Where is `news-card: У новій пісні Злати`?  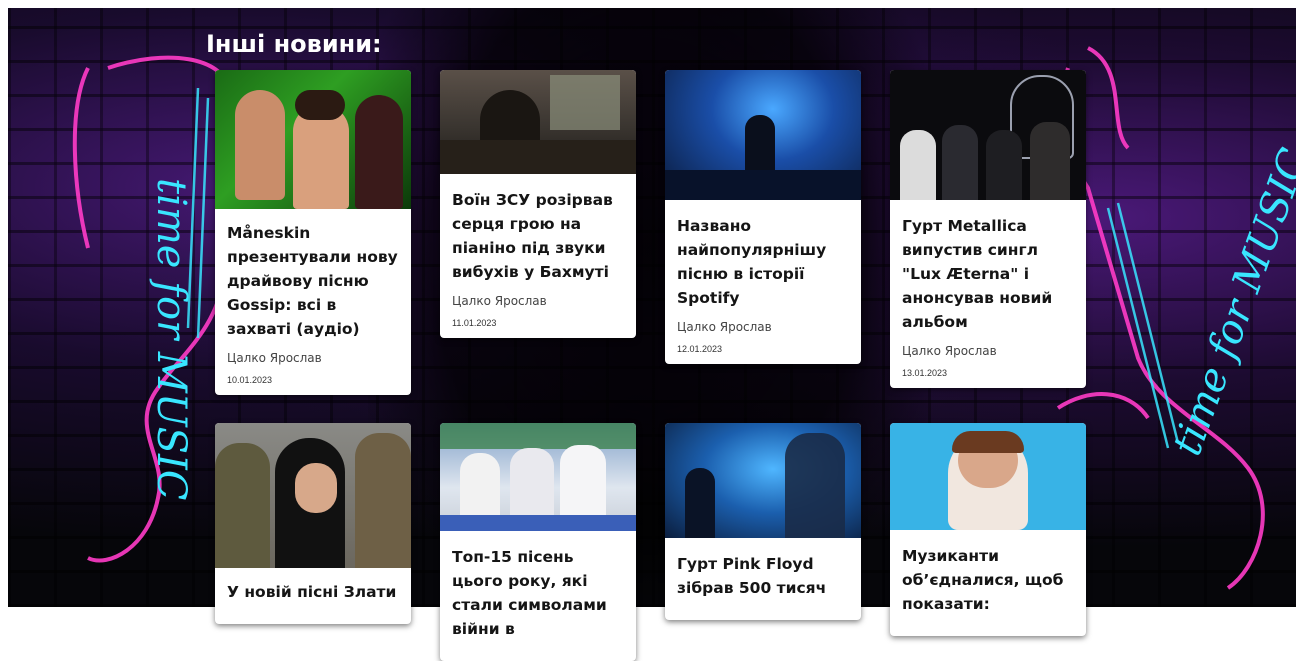
news-card: У новій пісні Злати is located at coordinates (313, 523).